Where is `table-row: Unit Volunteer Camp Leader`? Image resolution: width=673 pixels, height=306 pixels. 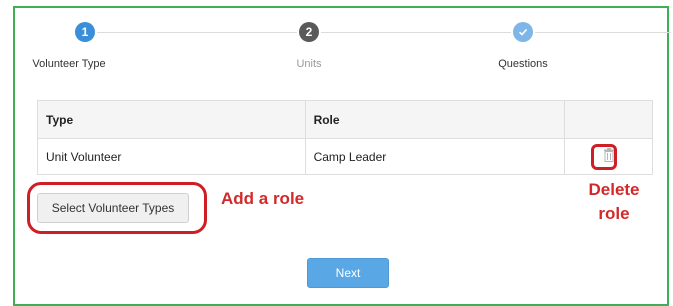
table-row: Unit Volunteer Camp Leader is located at coordinates (345, 156).